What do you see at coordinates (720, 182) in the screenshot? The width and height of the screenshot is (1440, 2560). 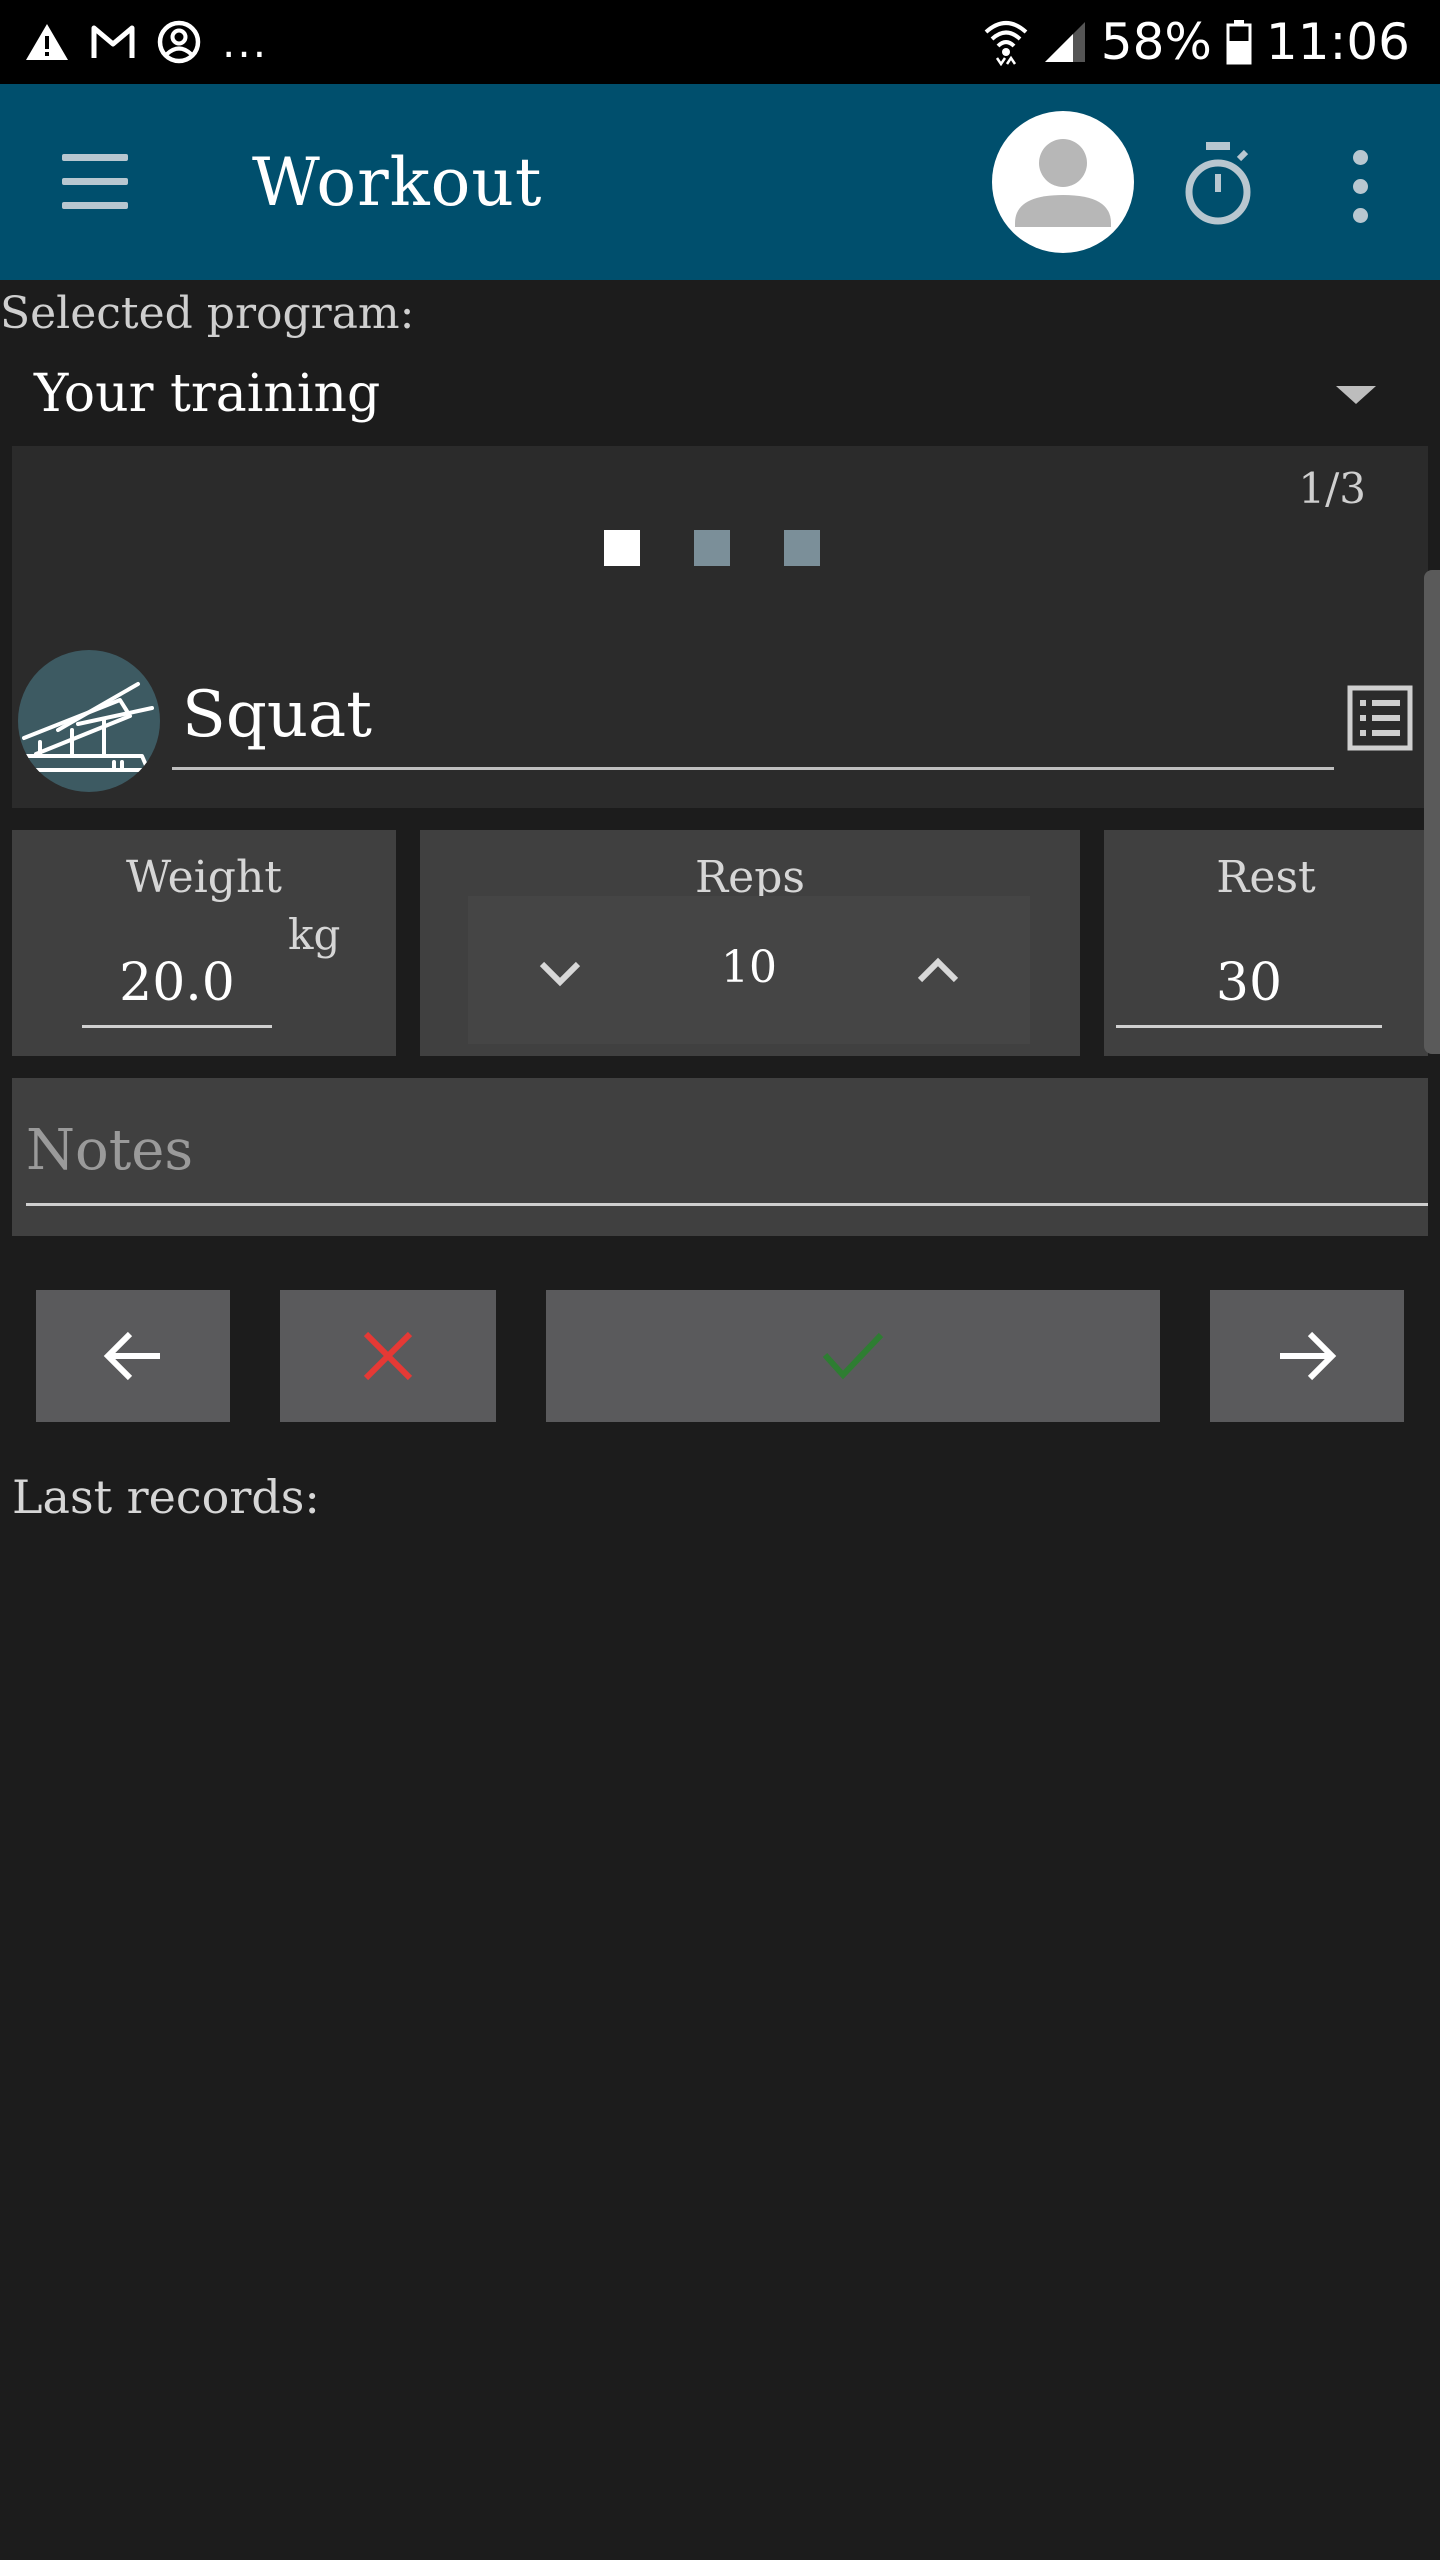 I see `app-bar: Workout` at bounding box center [720, 182].